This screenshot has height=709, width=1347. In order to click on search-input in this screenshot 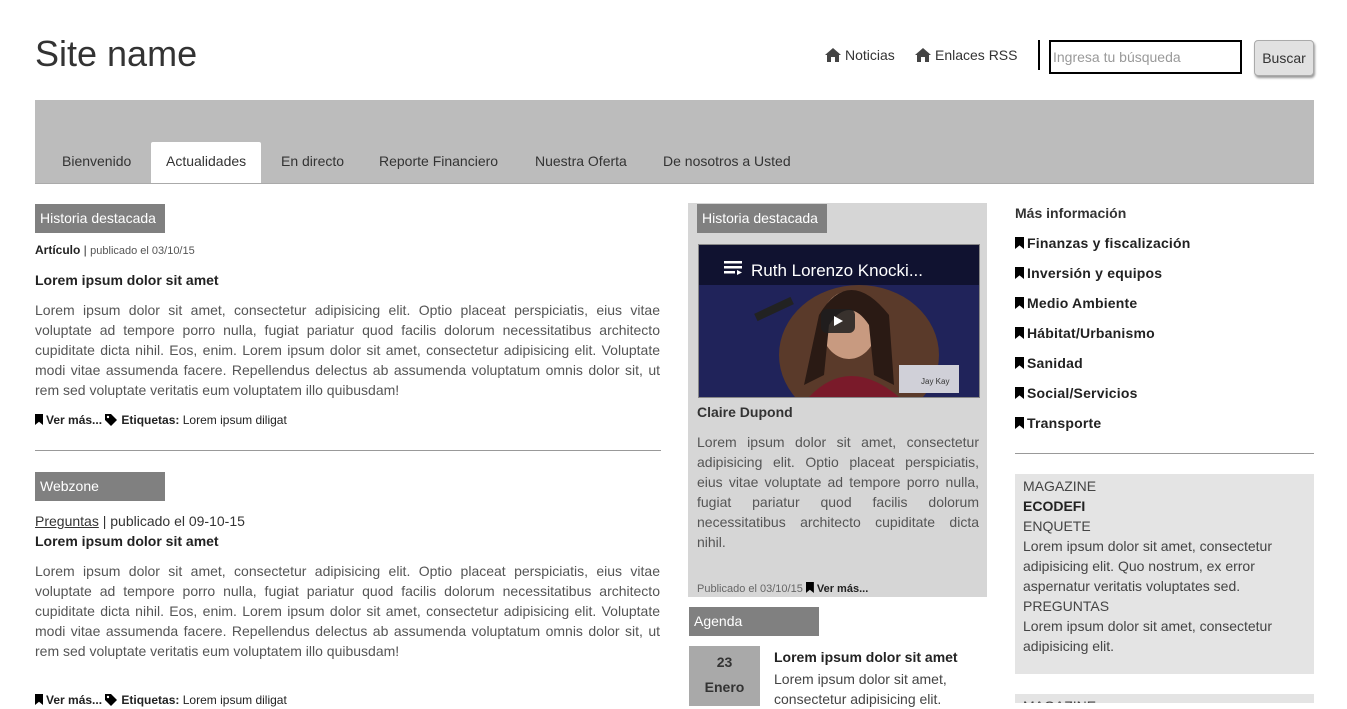, I will do `click(1145, 57)`.